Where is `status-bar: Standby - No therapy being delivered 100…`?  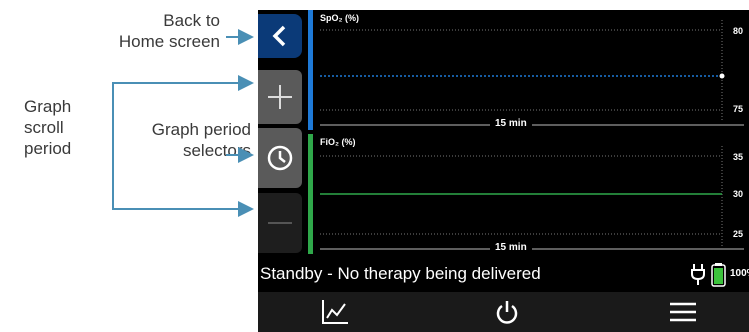
status-bar: Standby - No therapy being delivered 100… is located at coordinates (503, 274).